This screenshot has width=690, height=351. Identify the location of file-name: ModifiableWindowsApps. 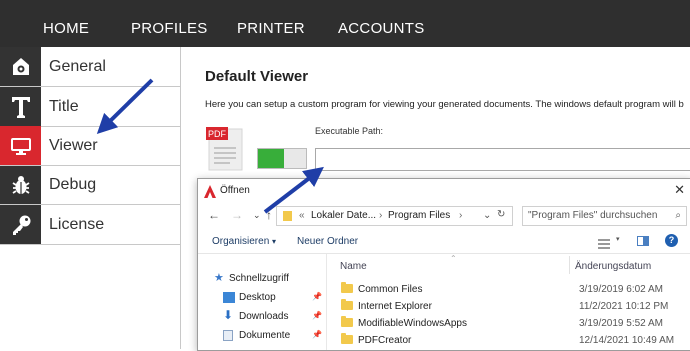
(412, 323).